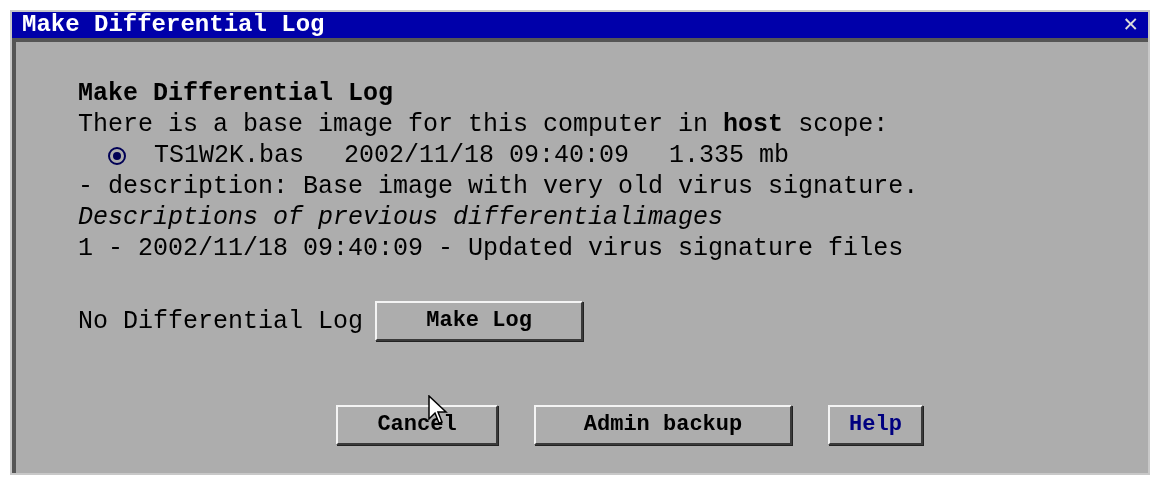  I want to click on dialog-button: Cancel, so click(417, 425).